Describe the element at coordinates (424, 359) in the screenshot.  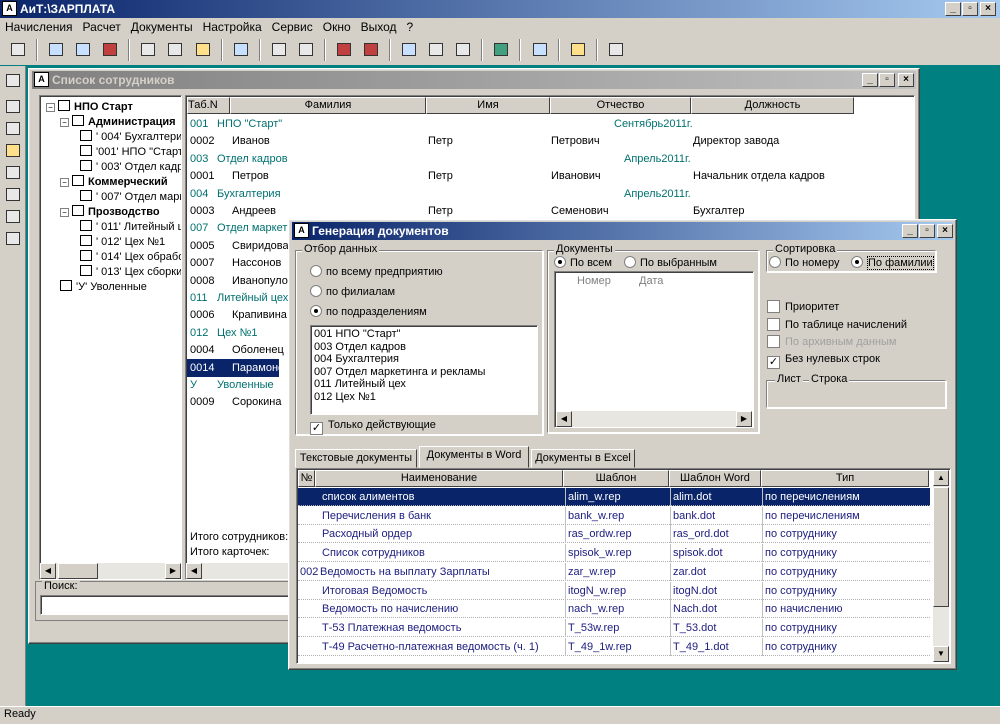
I see `department-list-item: 004 Бухгалтерия` at that location.